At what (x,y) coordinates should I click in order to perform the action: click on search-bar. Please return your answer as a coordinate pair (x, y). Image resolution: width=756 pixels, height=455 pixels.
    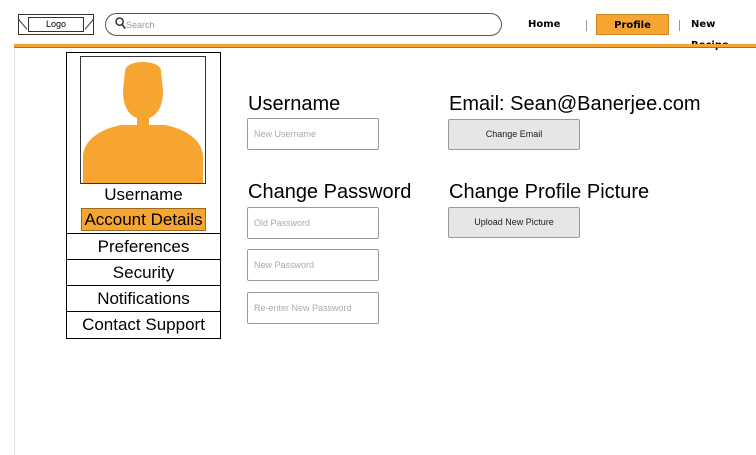
    Looking at the image, I should click on (303, 24).